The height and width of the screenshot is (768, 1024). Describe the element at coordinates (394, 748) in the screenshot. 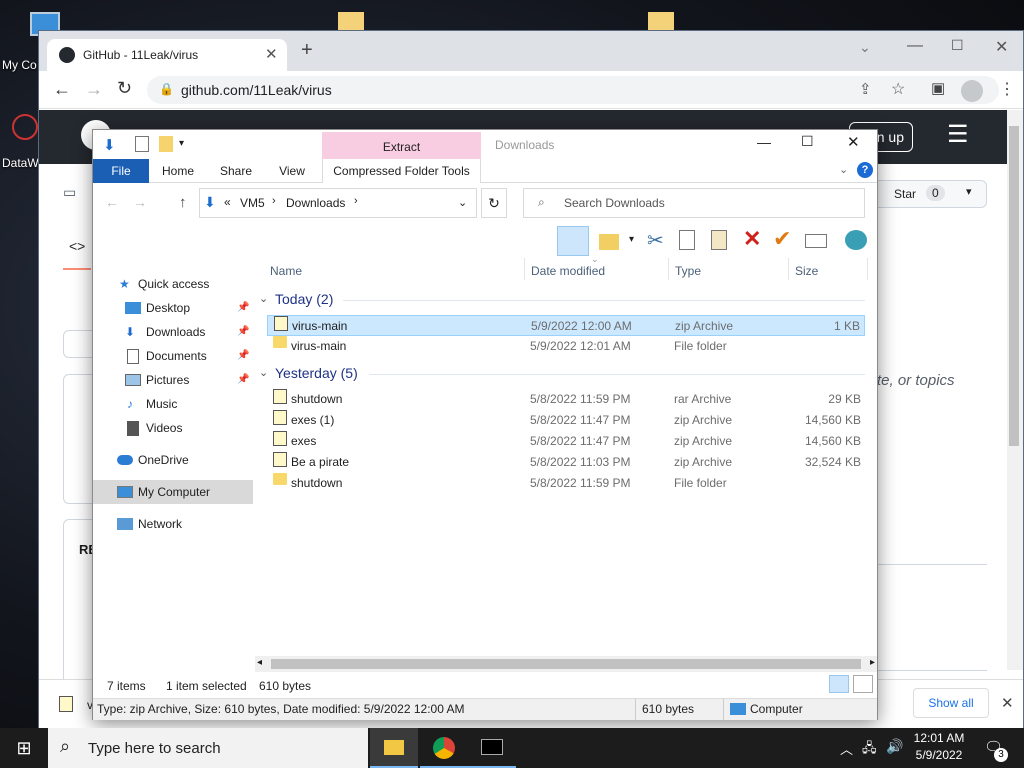

I see `taskbar-file-explorer` at that location.